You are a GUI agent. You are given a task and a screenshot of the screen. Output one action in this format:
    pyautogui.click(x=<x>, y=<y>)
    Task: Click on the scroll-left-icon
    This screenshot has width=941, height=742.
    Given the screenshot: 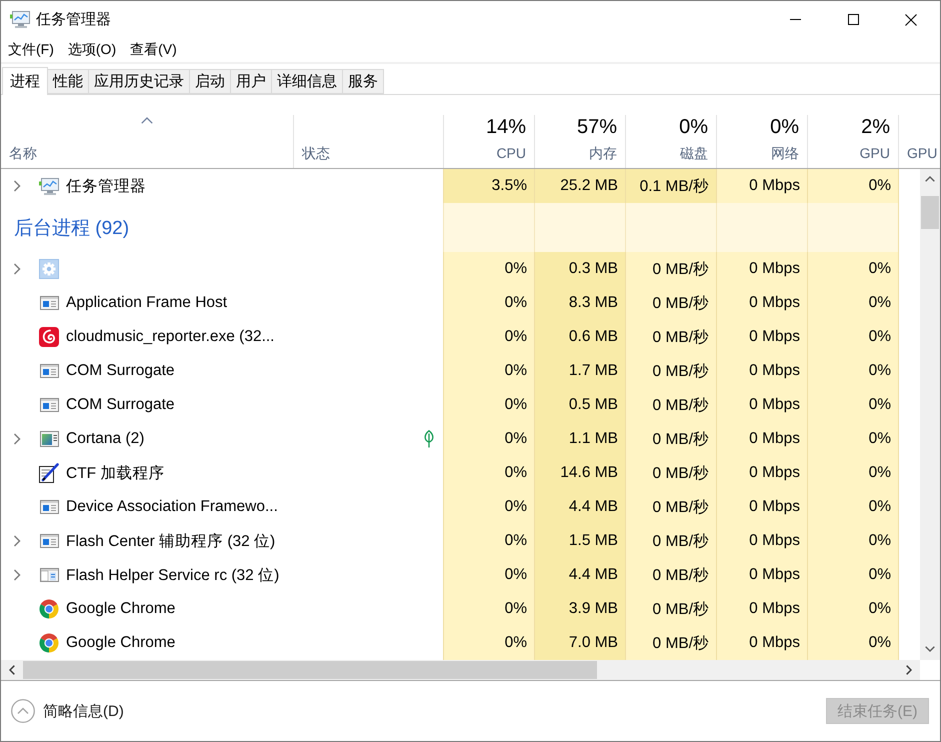 What is the action you would take?
    pyautogui.click(x=12, y=670)
    